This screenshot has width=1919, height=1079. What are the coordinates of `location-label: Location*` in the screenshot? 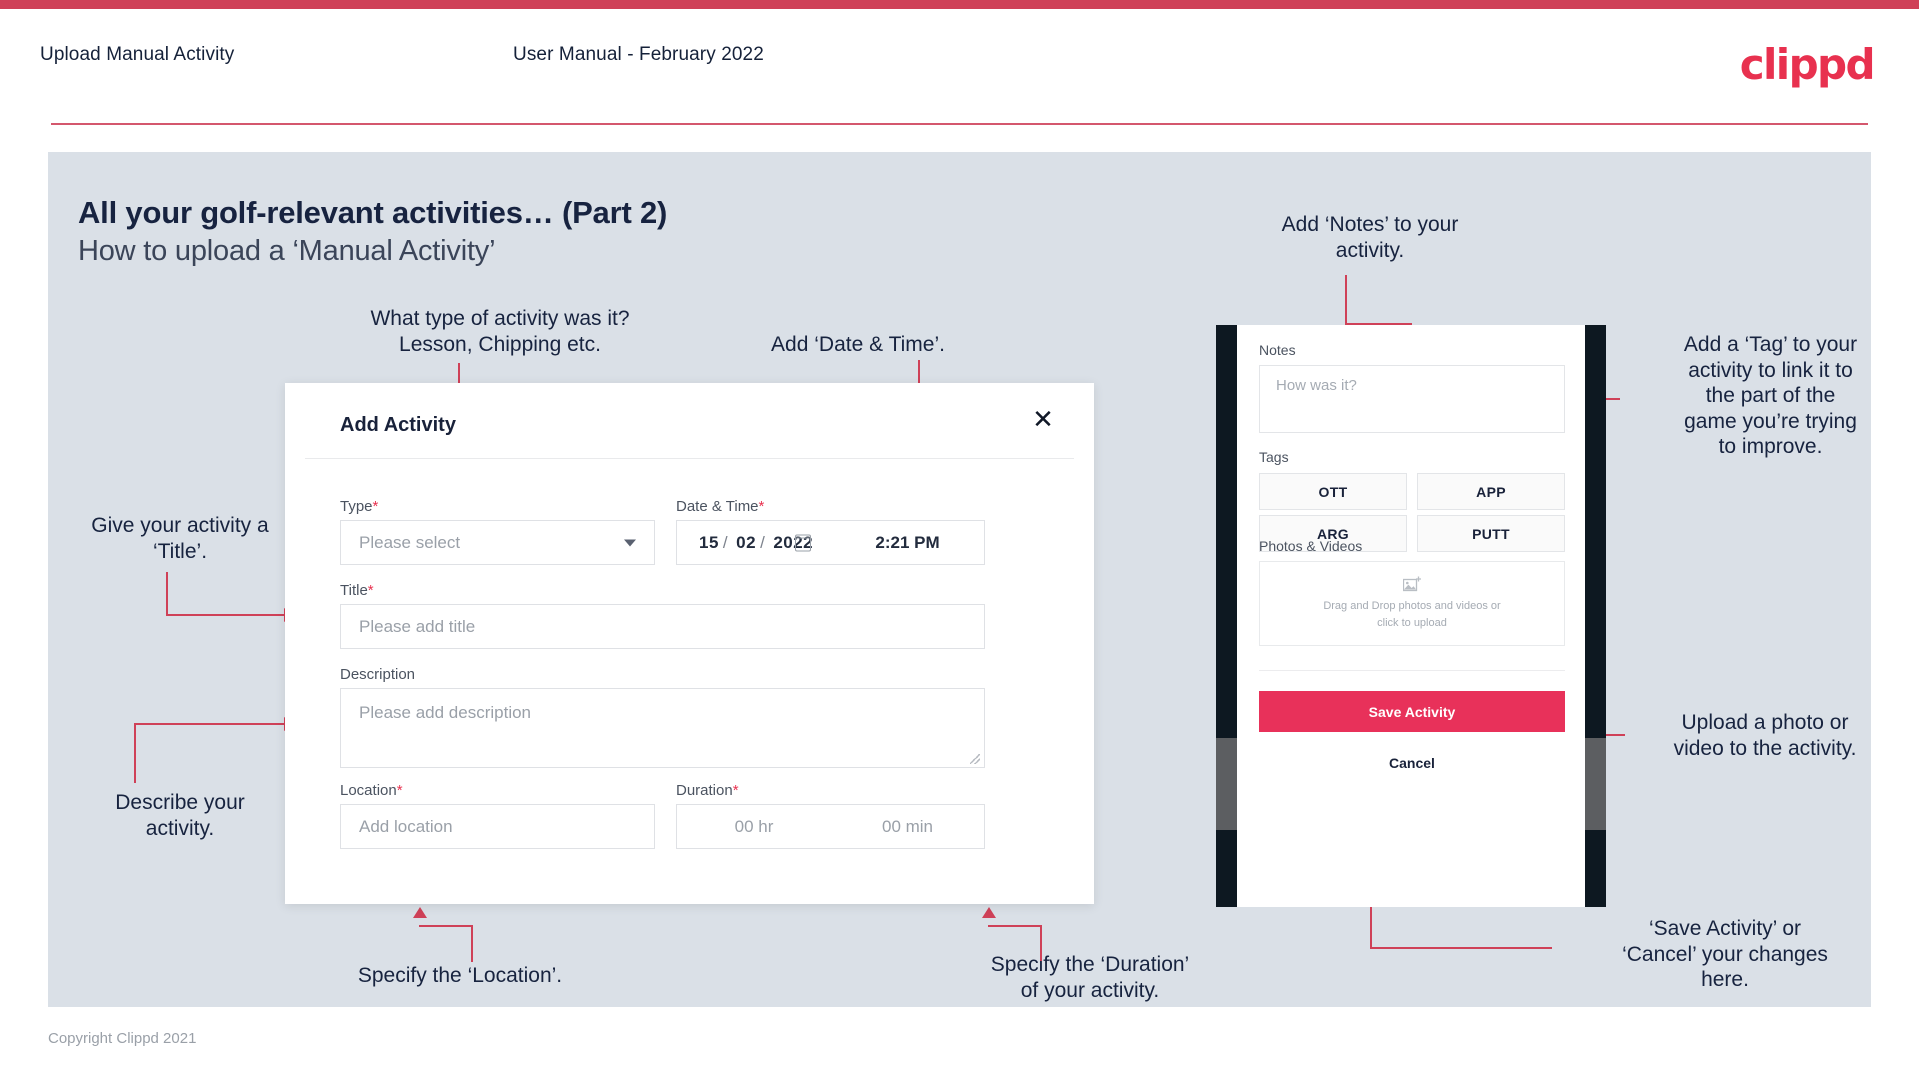 It's located at (371, 790).